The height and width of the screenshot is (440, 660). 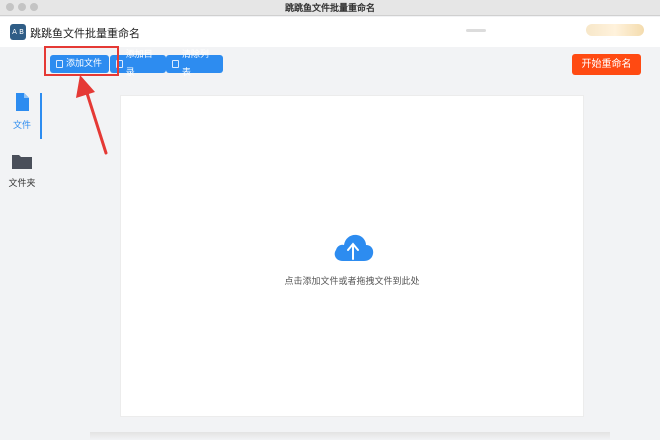 What do you see at coordinates (21, 126) in the screenshot?
I see `sidebar-item-label: 文件` at bounding box center [21, 126].